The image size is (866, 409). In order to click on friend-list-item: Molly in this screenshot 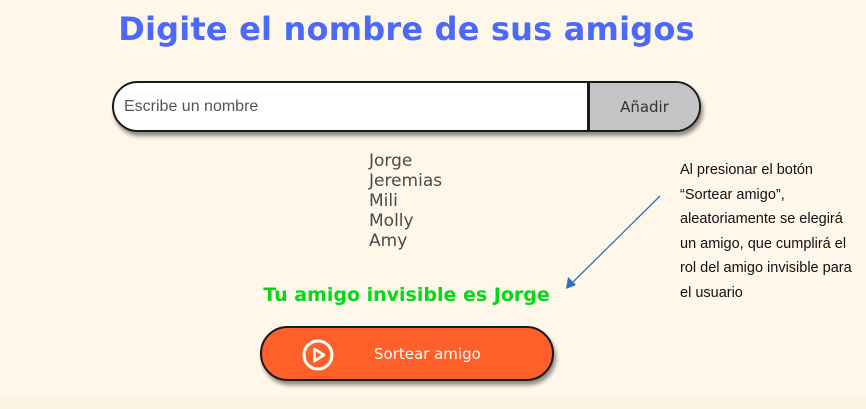, I will do `click(391, 221)`.